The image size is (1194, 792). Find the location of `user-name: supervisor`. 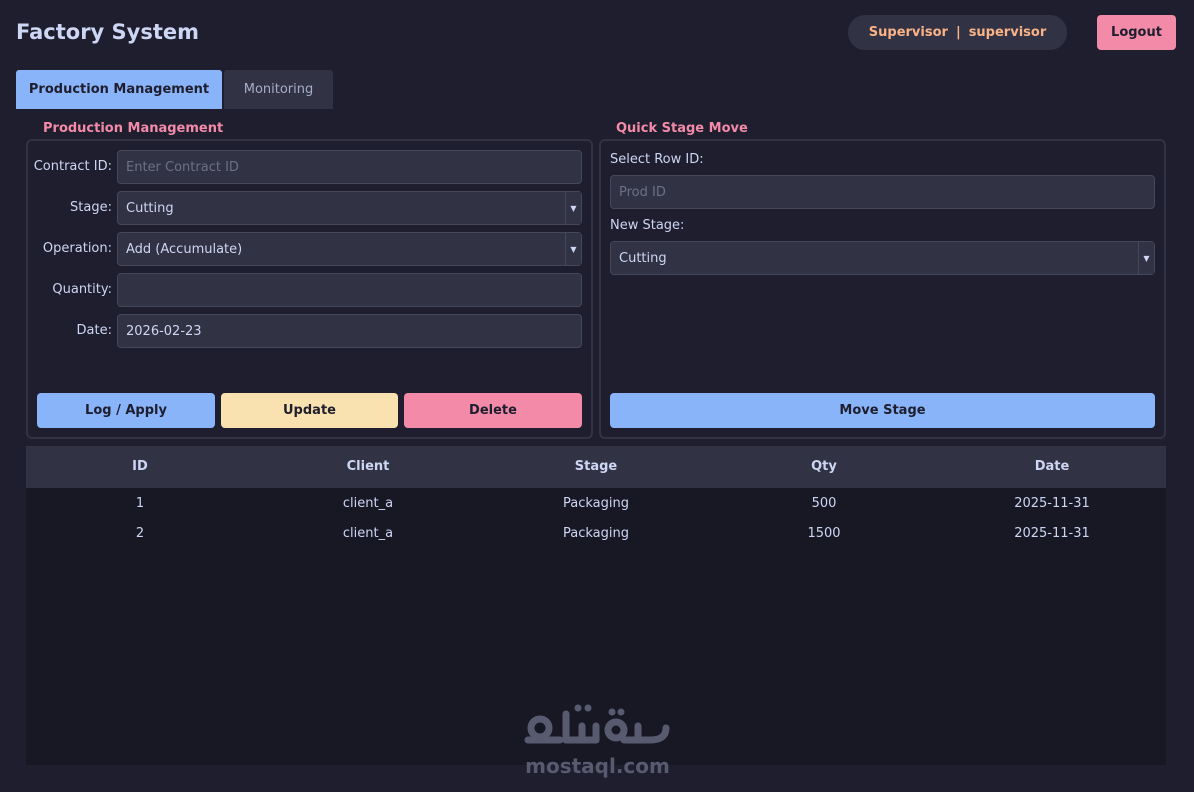

user-name: supervisor is located at coordinates (1007, 32).